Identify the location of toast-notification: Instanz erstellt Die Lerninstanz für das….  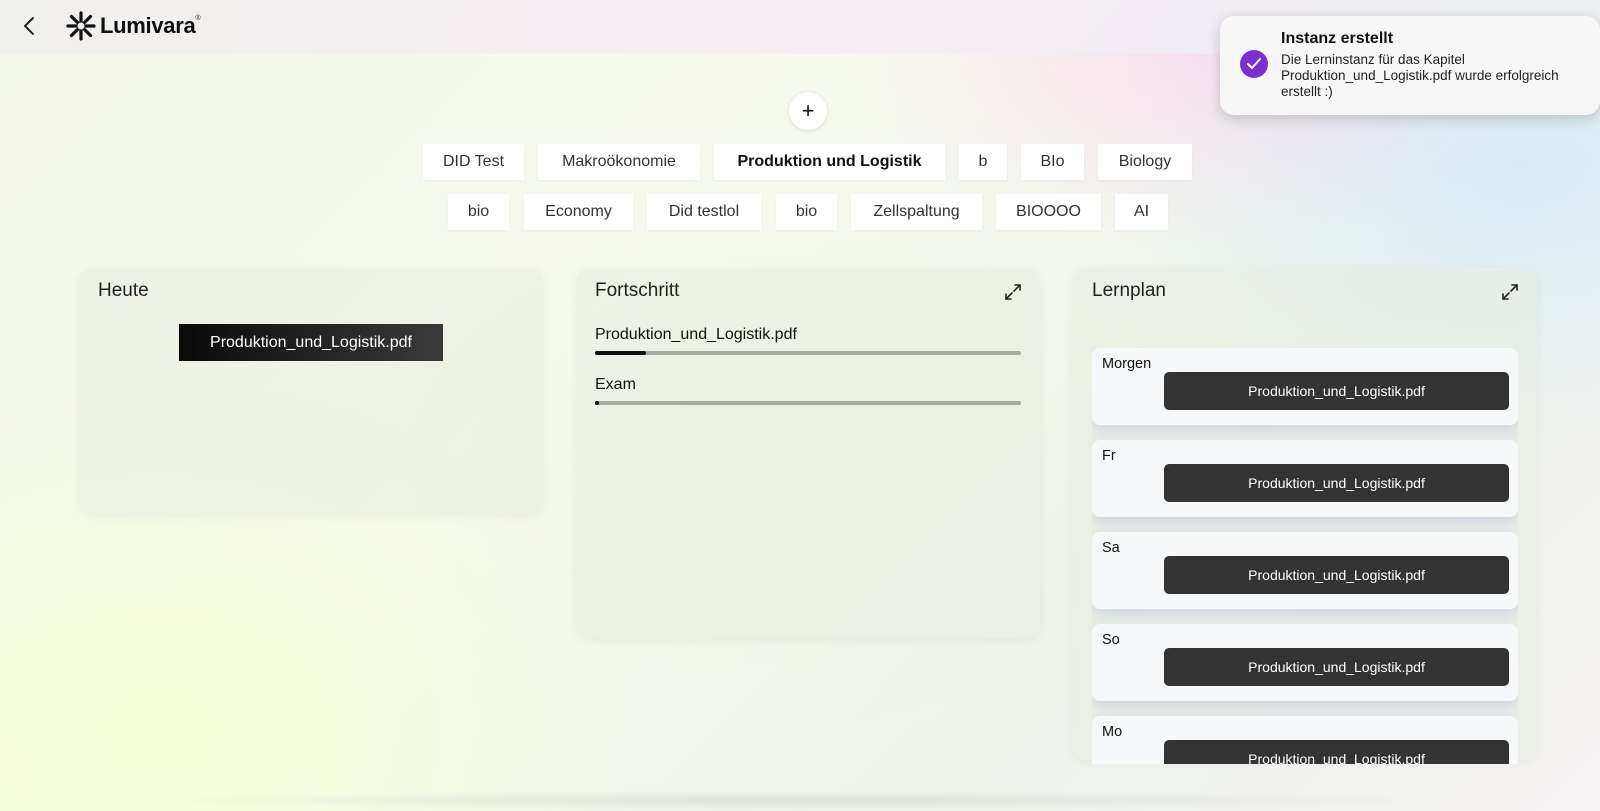
(1410, 65).